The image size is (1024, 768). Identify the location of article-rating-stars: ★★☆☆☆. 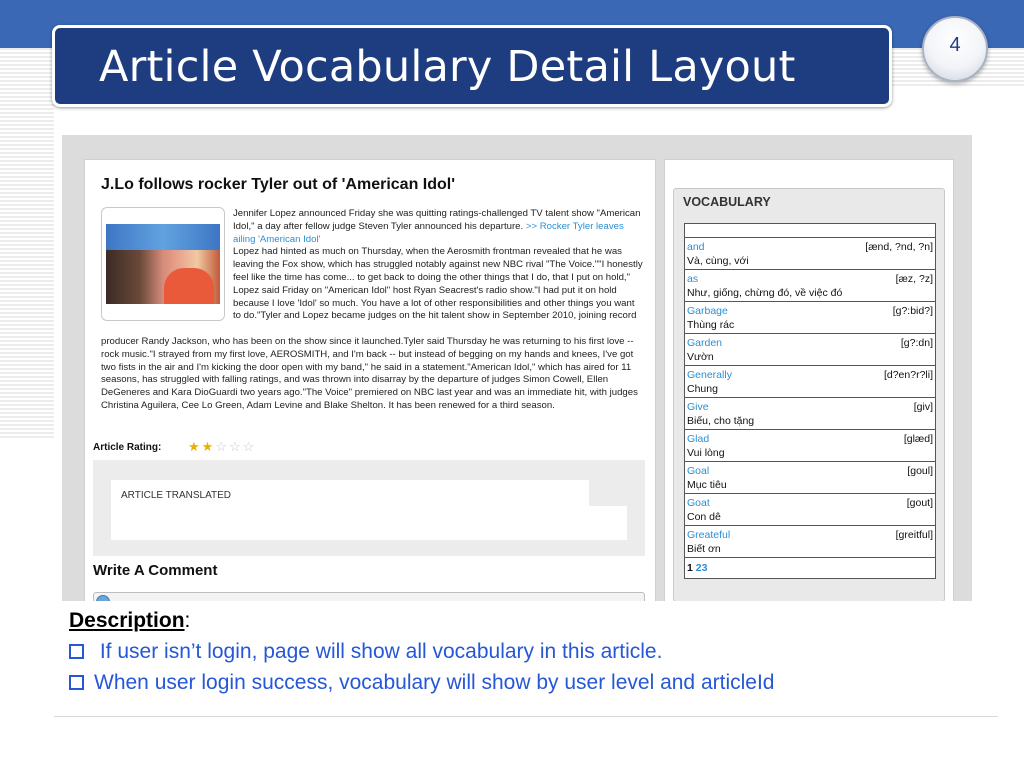
(222, 447).